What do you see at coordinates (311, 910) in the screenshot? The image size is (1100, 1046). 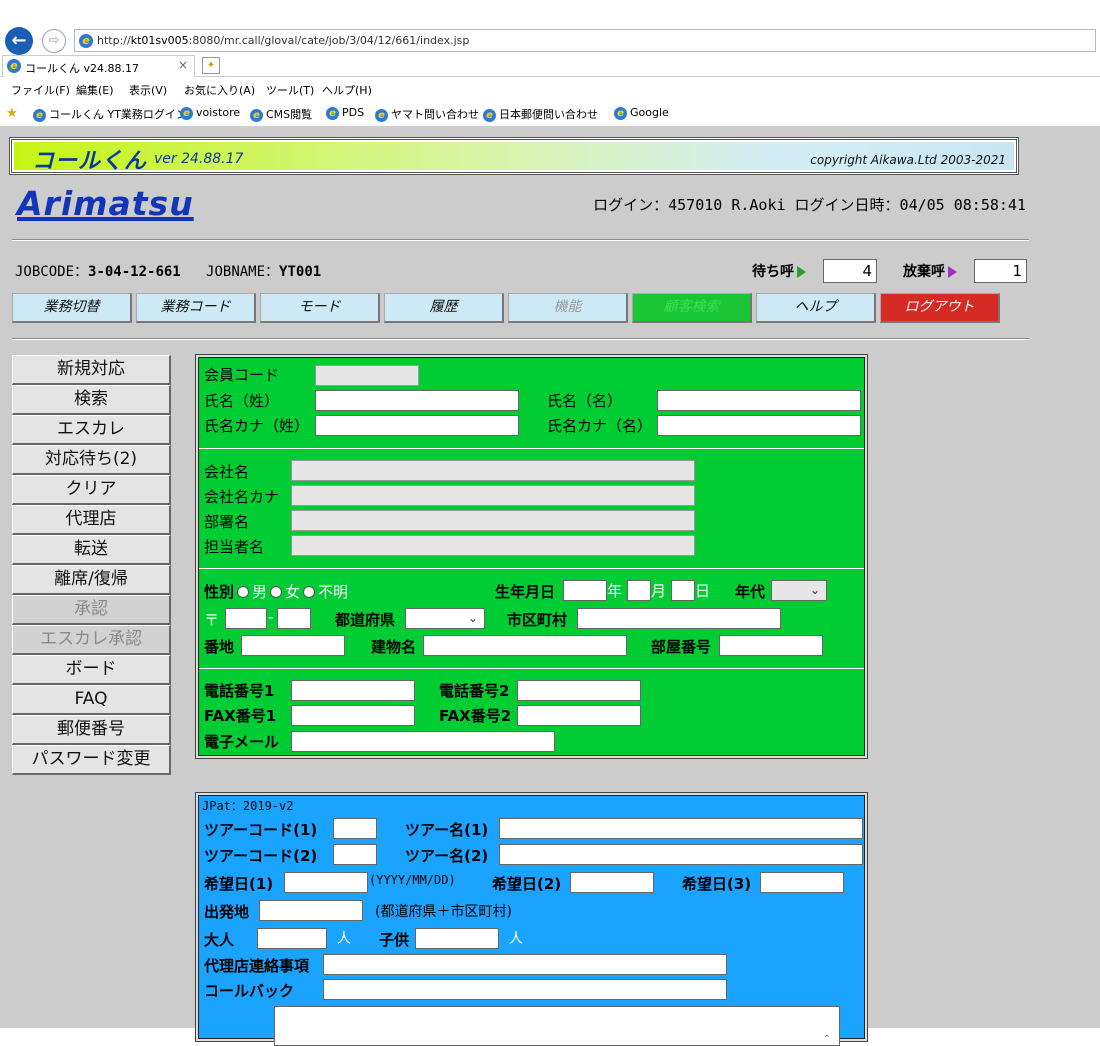 I see `departure-field` at bounding box center [311, 910].